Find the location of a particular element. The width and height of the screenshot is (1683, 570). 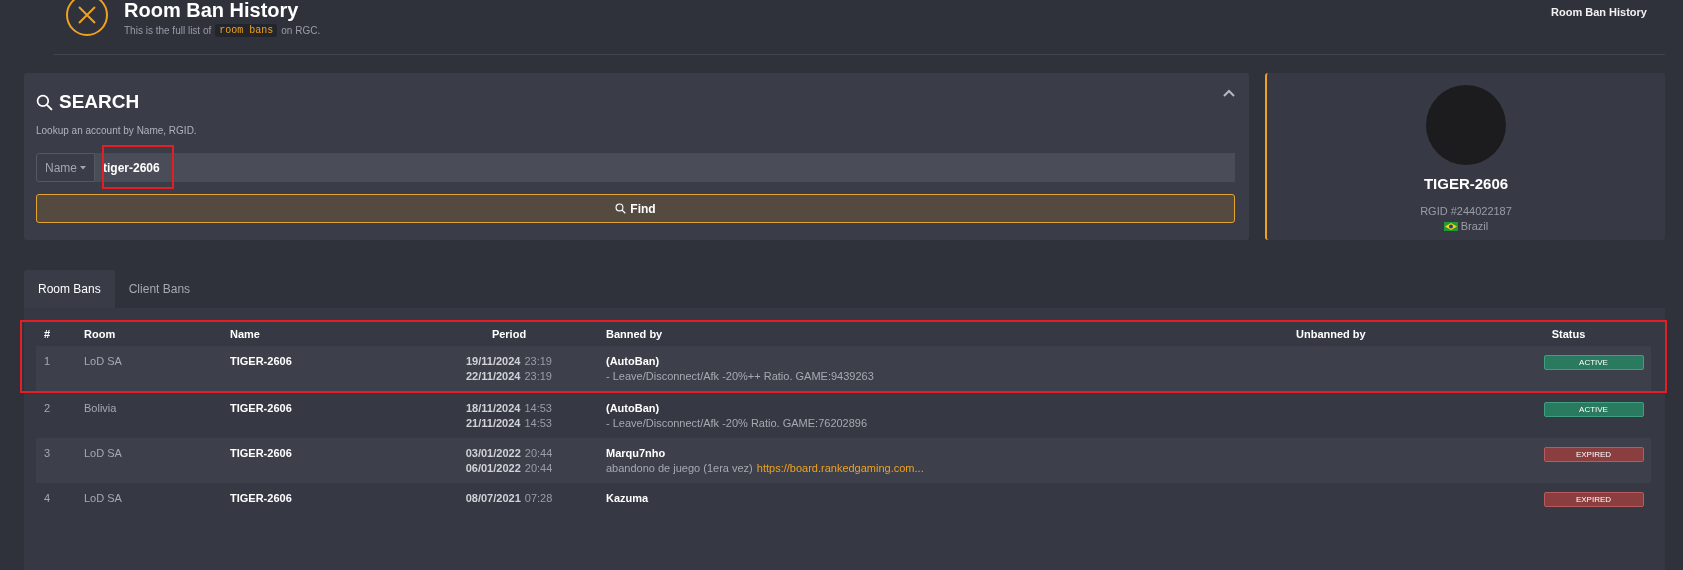

code-tag: room bans is located at coordinates (246, 30).